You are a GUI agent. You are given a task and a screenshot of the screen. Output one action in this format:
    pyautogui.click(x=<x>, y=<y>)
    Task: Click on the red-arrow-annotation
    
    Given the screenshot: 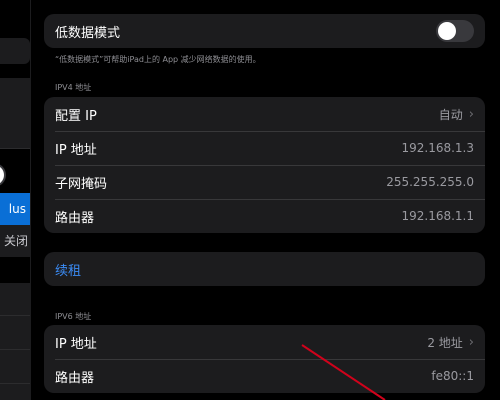 What is the action you would take?
    pyautogui.click(x=343, y=372)
    